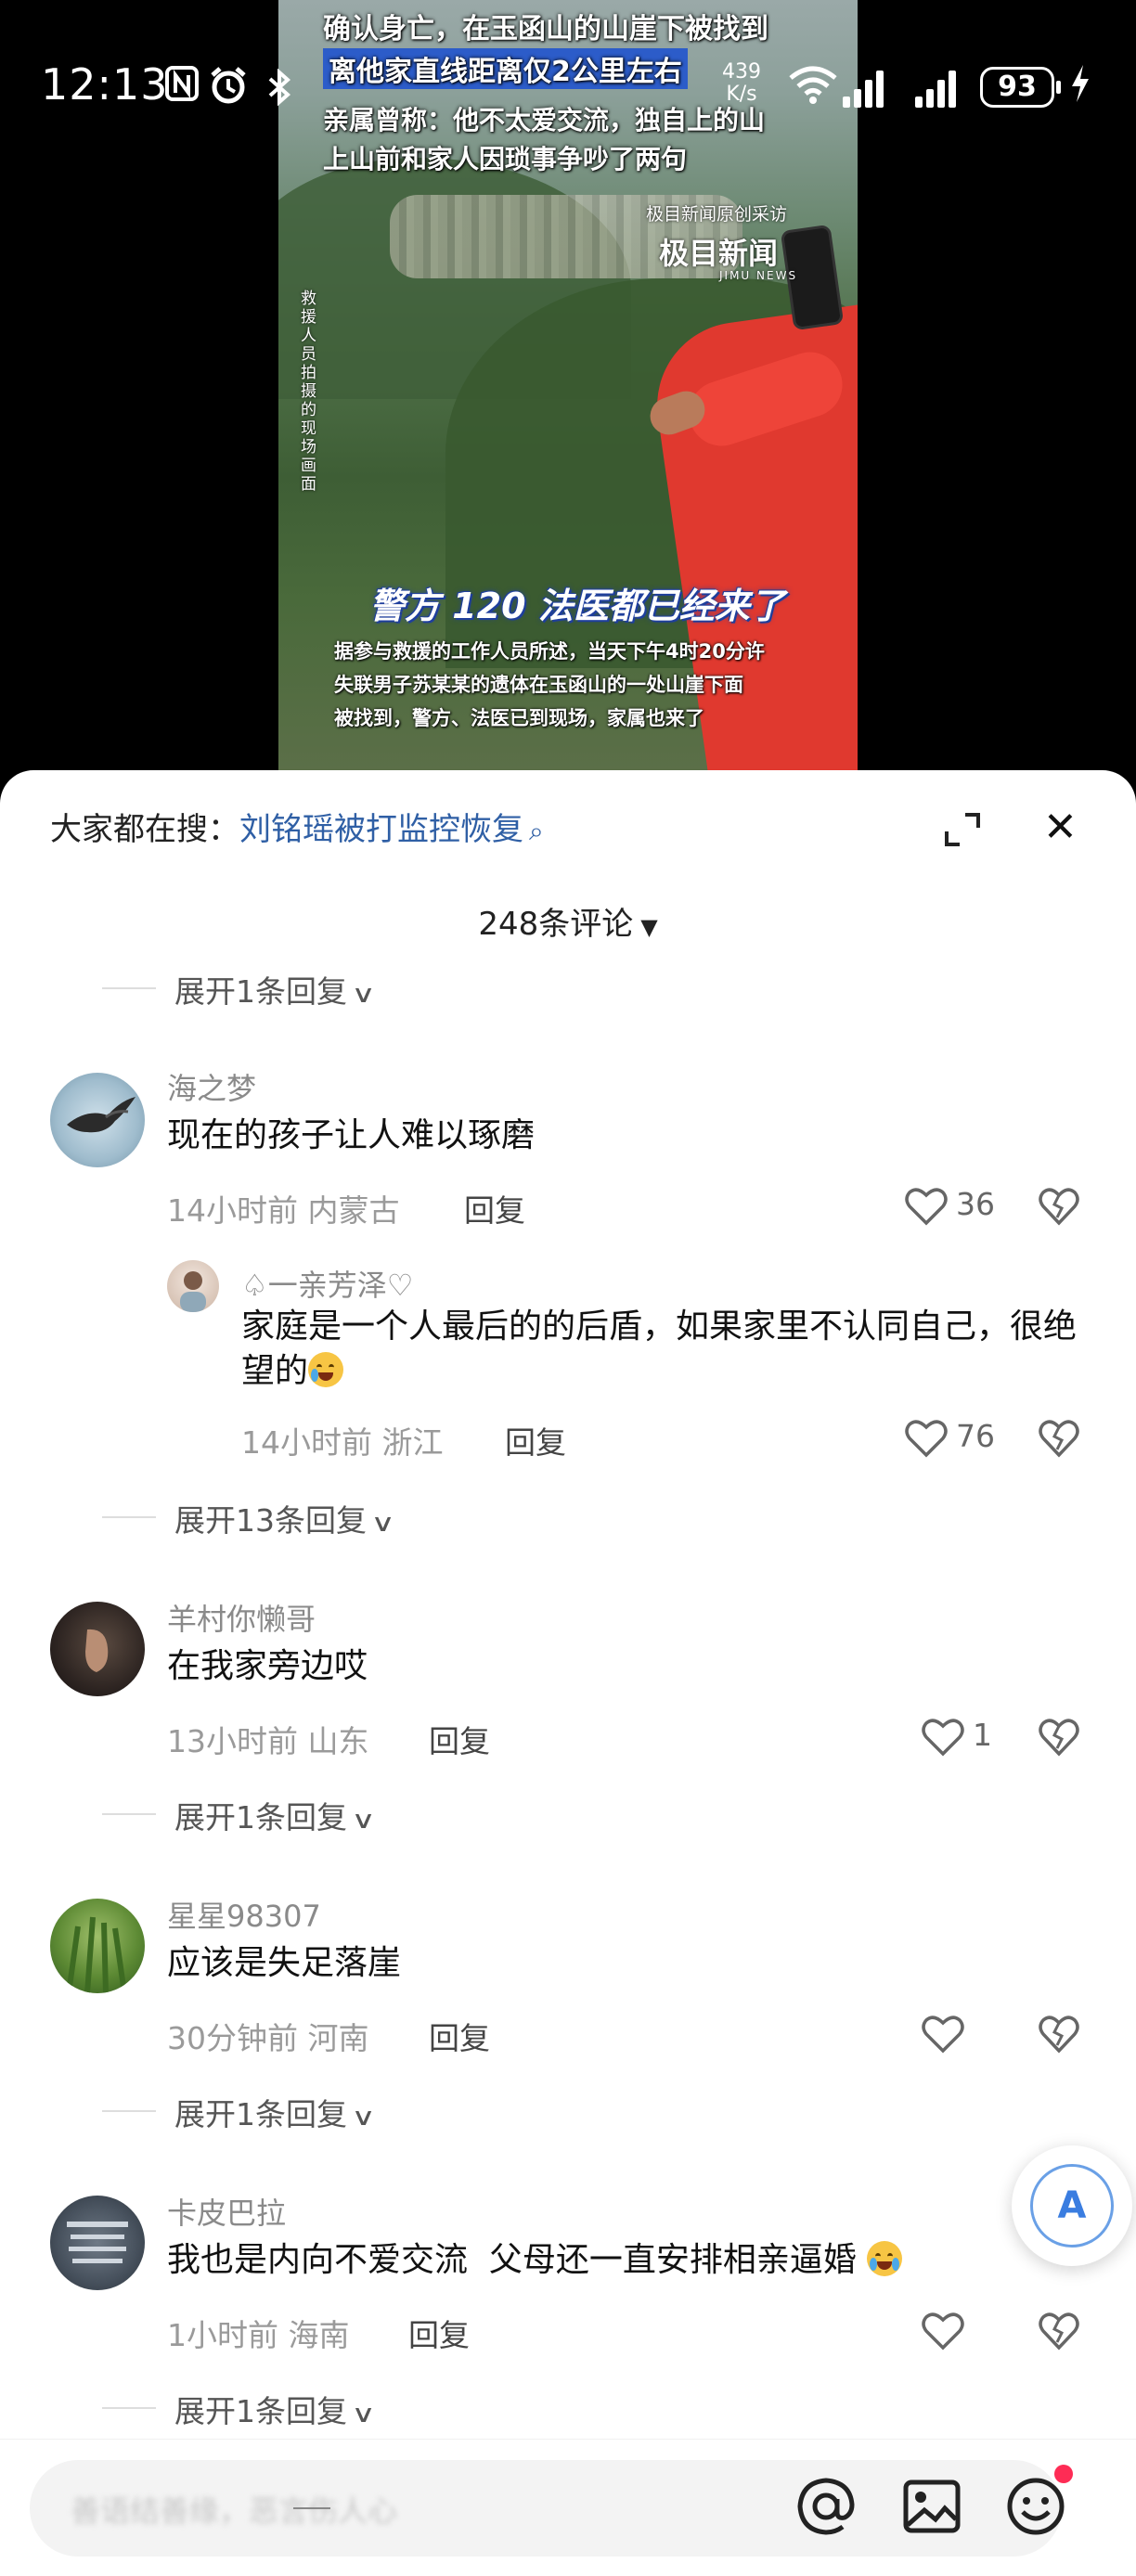  Describe the element at coordinates (311, 2508) in the screenshot. I see `text-caret` at that location.